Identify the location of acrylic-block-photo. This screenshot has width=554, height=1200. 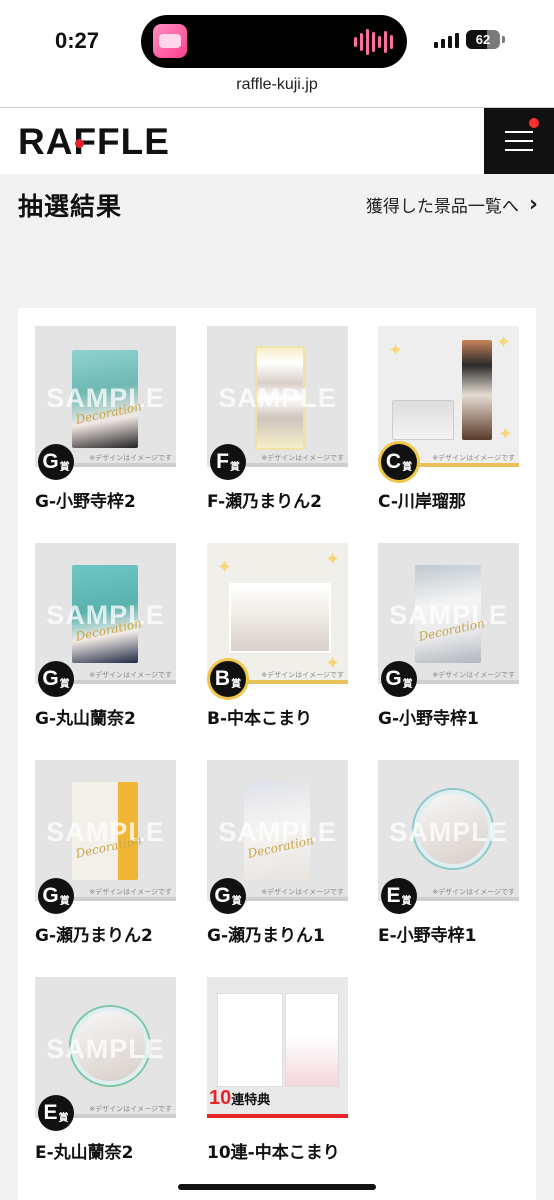
(280, 618).